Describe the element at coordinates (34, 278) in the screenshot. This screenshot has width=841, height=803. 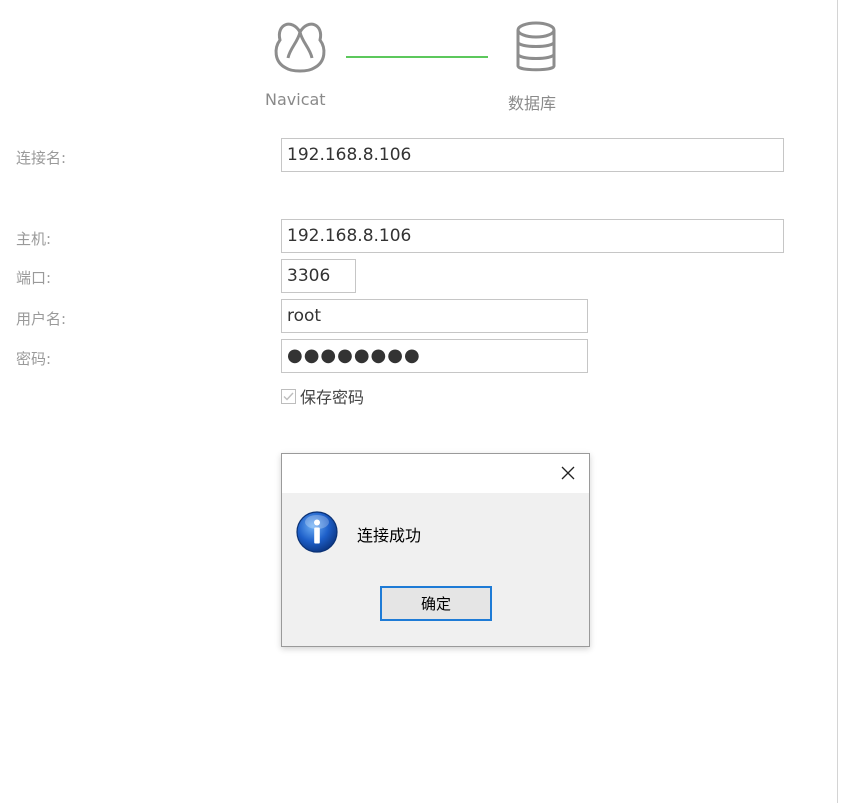
I see `port-label: 端口:` at that location.